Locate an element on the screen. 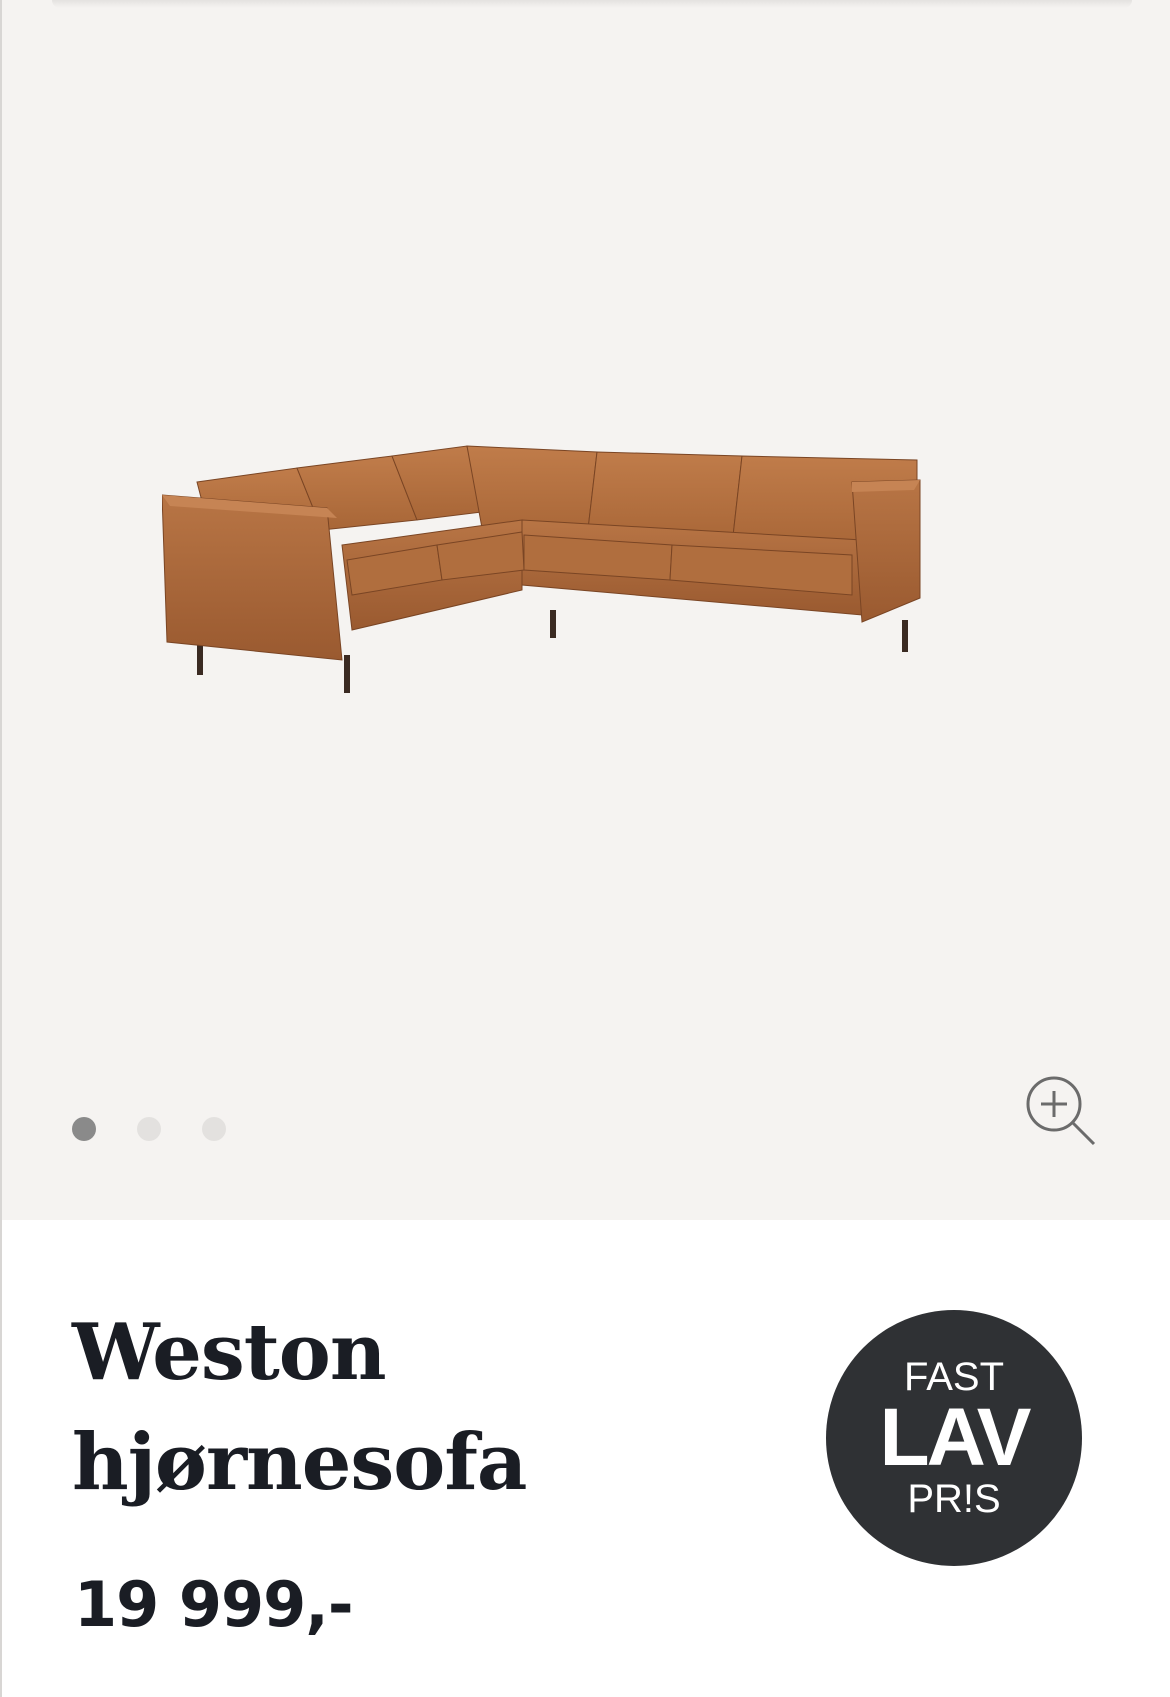  badge-line-2: LAV is located at coordinates (955, 1437).